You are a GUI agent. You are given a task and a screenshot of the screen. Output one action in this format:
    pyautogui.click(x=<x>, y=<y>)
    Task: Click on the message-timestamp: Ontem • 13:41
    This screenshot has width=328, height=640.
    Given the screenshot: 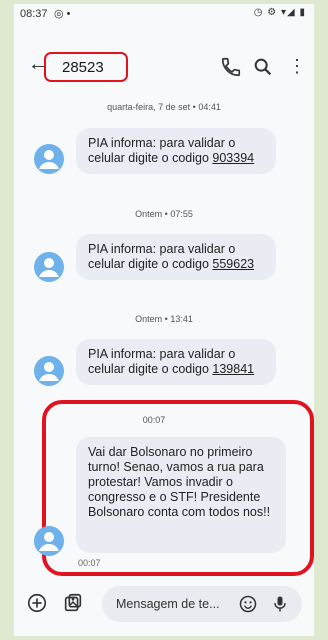 What is the action you would take?
    pyautogui.click(x=164, y=319)
    